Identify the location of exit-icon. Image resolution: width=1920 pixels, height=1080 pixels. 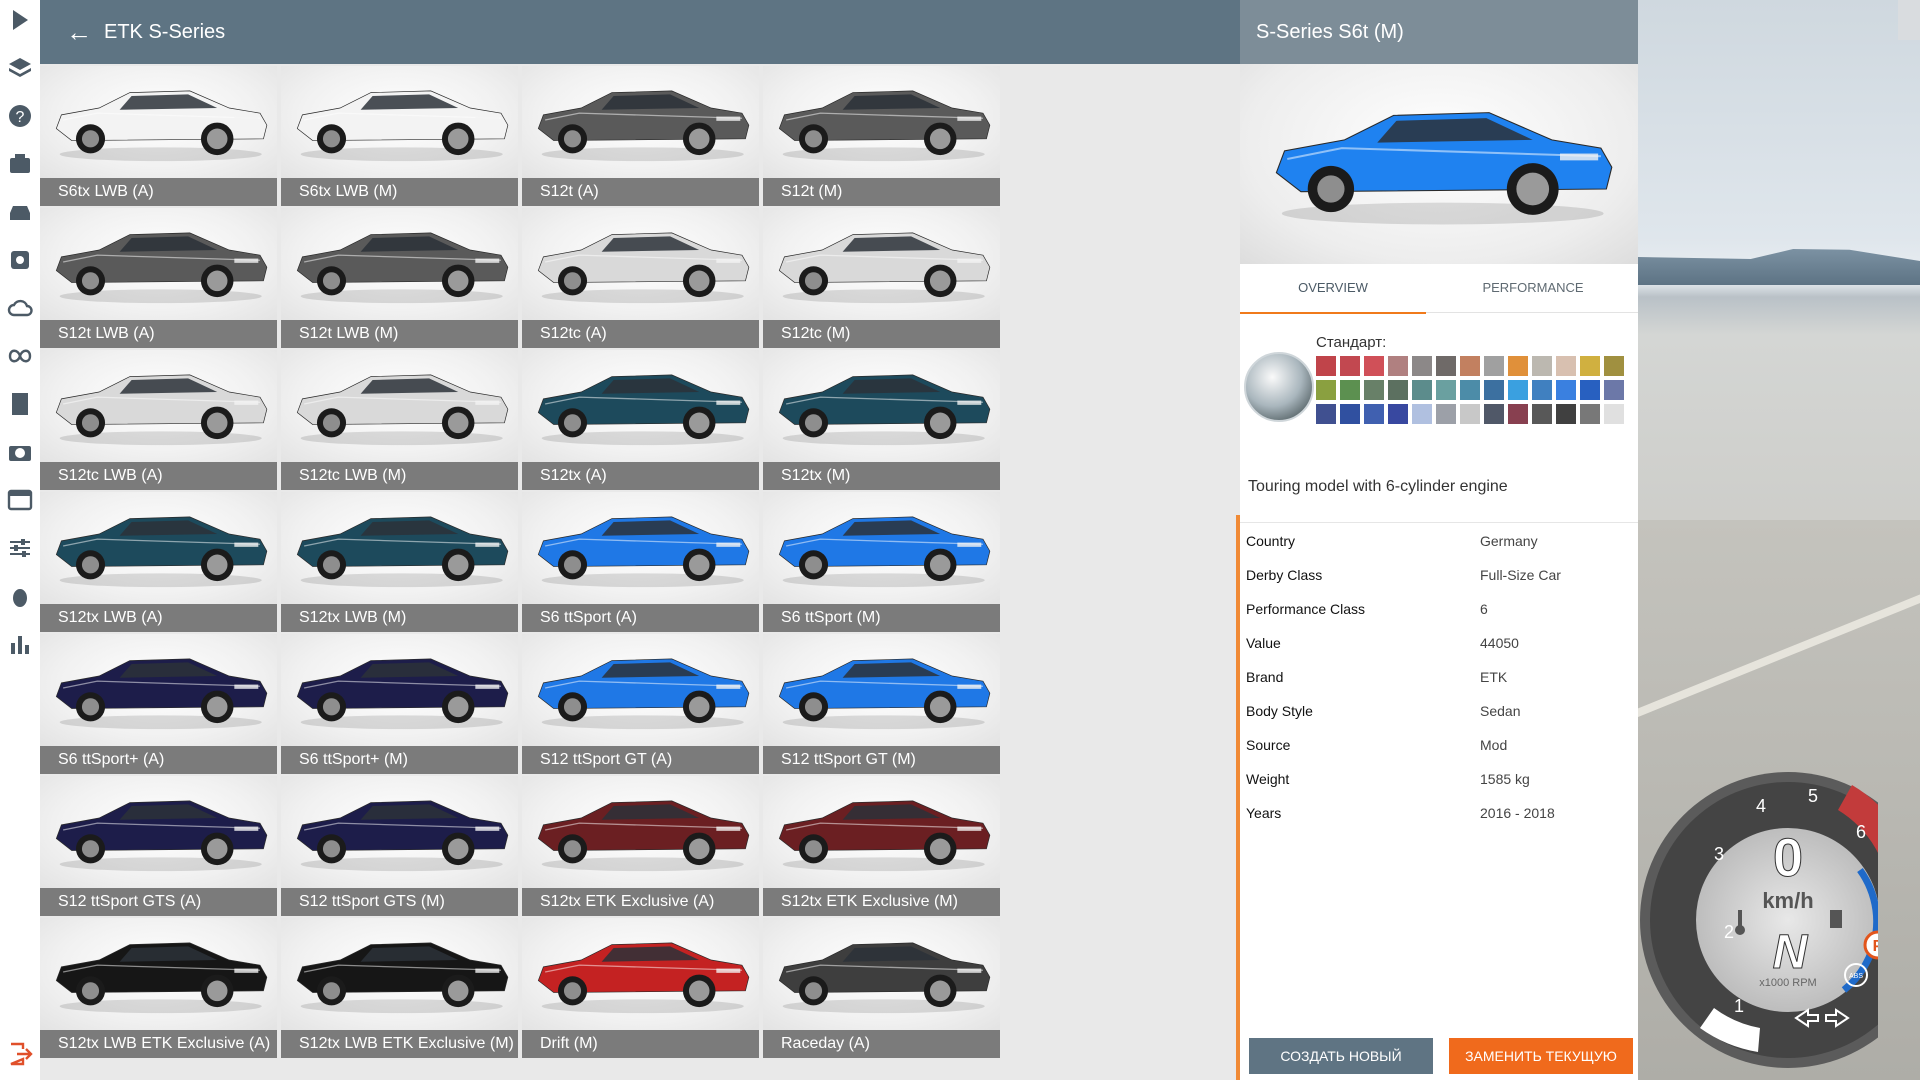
(20, 1054).